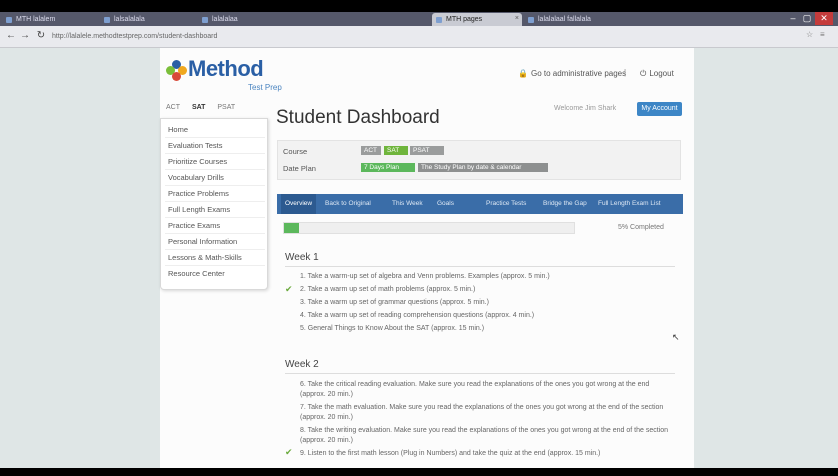 The width and height of the screenshot is (838, 476). What do you see at coordinates (629, 204) in the screenshot?
I see `tab-full-length-exam-list: Full Length Exam List` at bounding box center [629, 204].